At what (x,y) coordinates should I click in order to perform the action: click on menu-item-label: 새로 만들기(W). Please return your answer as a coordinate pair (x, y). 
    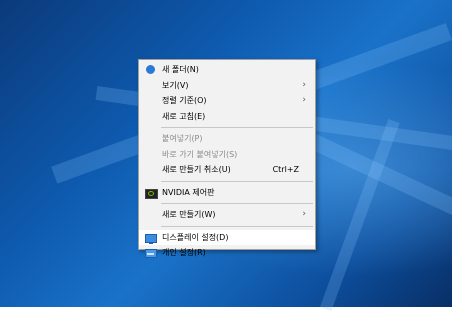
    Looking at the image, I should click on (189, 214).